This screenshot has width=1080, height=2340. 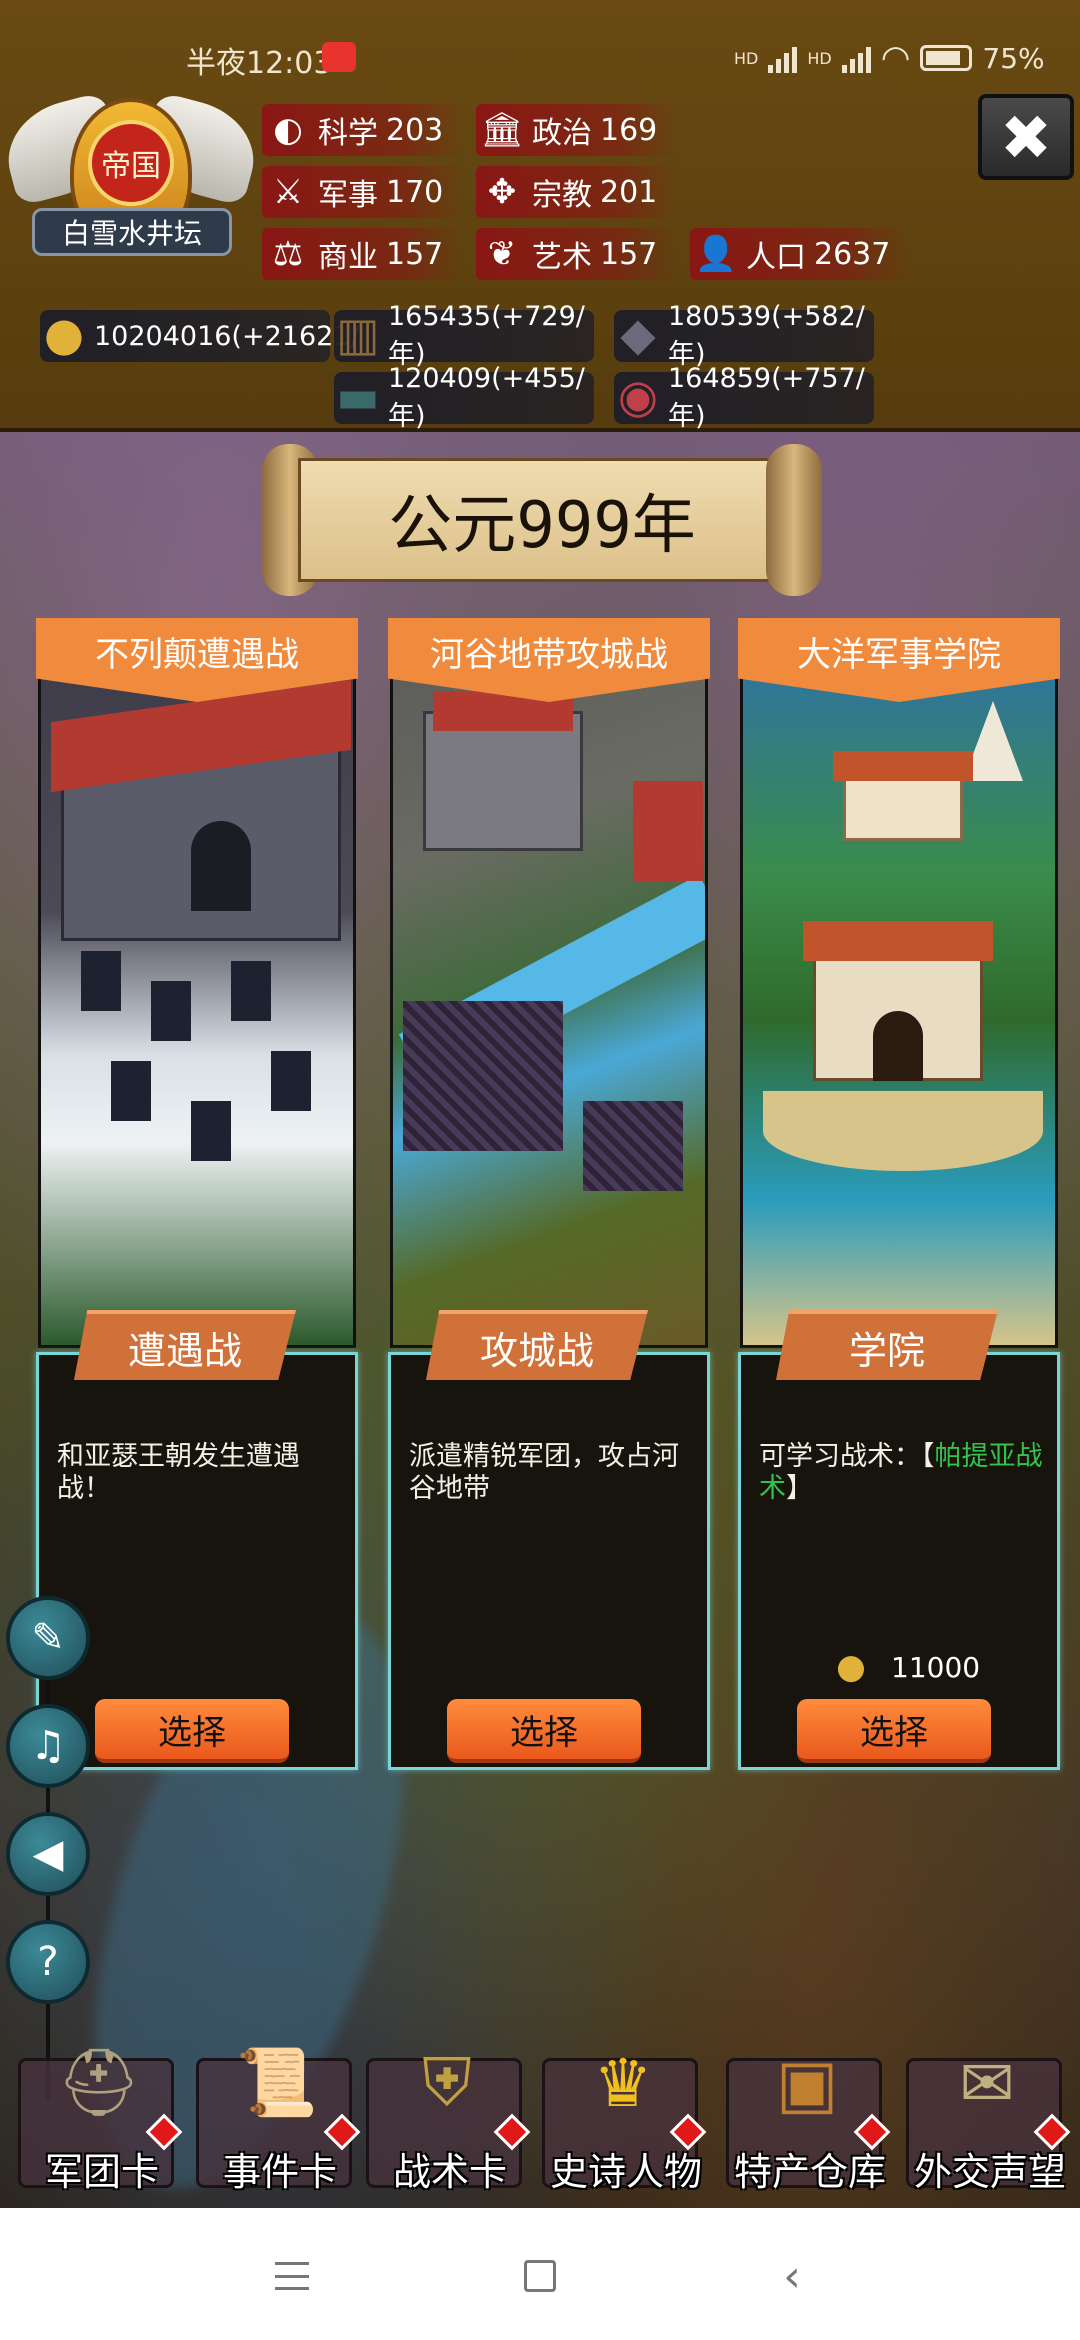 I want to click on resource-value: 165435(+729/年), so click(x=486, y=335).